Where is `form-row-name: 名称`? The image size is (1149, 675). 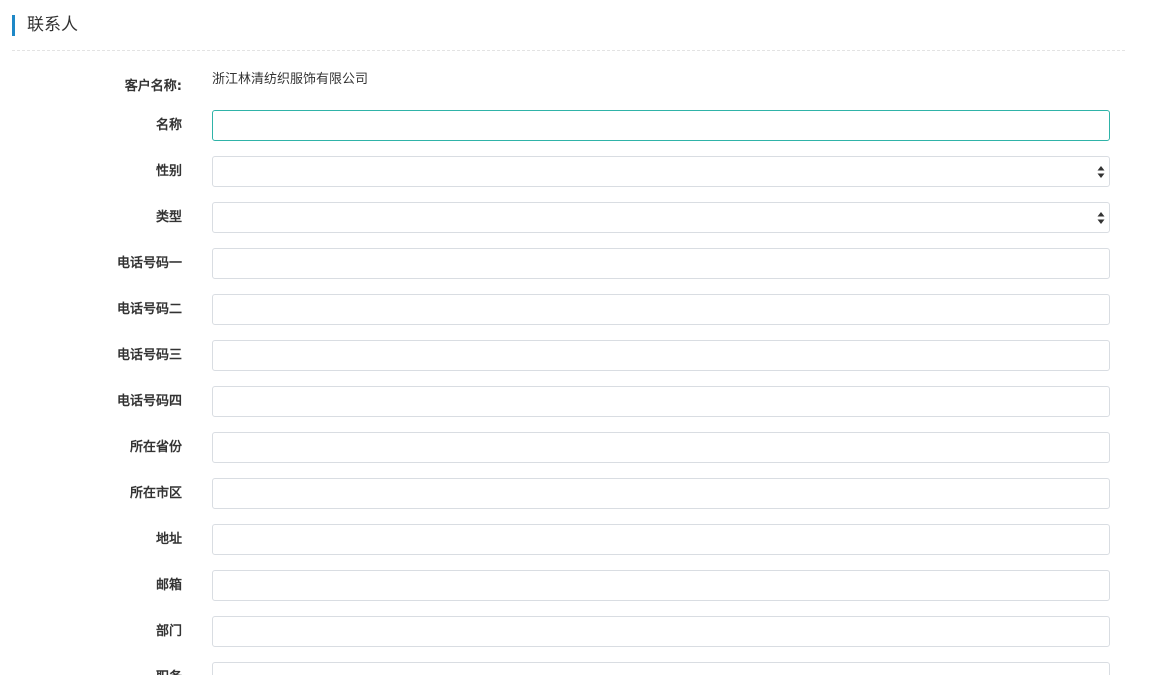
form-row-name: 名称 is located at coordinates (574, 125).